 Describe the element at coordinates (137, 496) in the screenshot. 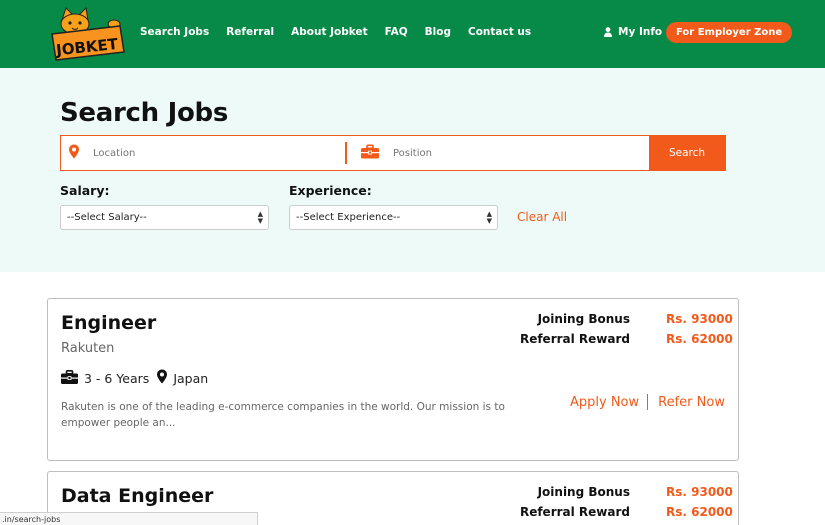

I see `job-title: Data Engineer` at that location.